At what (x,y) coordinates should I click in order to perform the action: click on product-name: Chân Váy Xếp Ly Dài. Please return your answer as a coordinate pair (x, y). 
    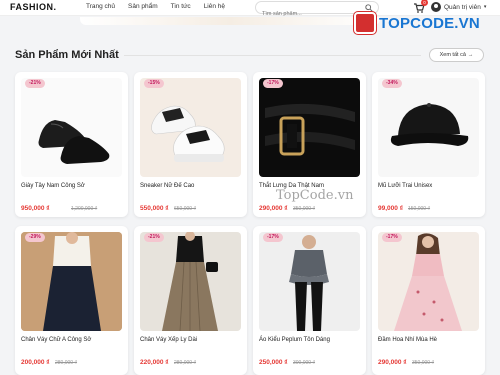
    Looking at the image, I should click on (168, 340).